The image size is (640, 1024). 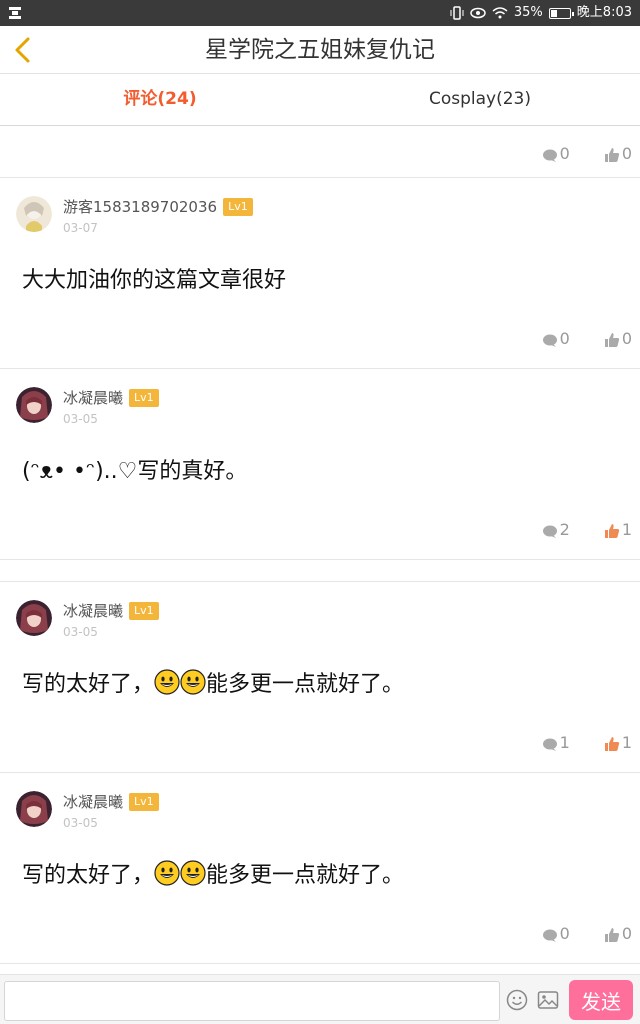 I want to click on vibrate-icon, so click(x=457, y=13).